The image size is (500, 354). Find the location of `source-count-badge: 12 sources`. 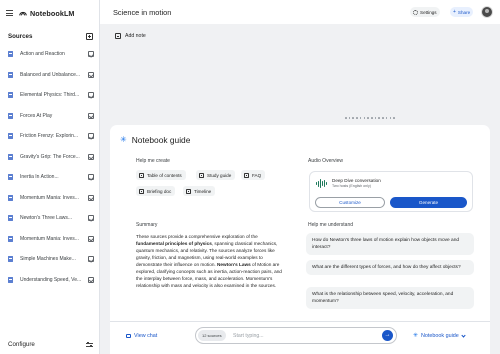

source-count-badge: 12 sources is located at coordinates (212, 335).